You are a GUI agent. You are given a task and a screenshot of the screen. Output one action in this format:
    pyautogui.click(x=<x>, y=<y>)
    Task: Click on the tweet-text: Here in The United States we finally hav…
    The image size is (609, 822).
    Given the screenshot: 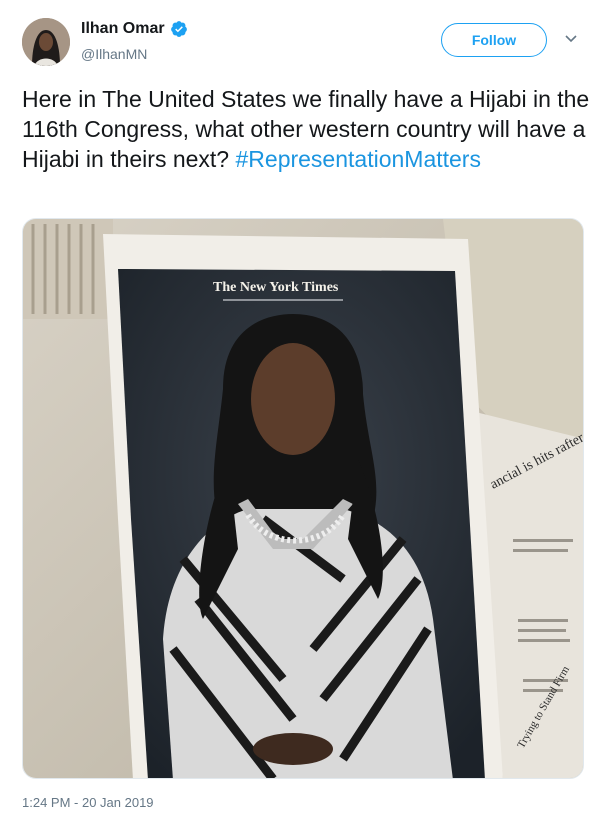 What is the action you would take?
    pyautogui.click(x=307, y=129)
    